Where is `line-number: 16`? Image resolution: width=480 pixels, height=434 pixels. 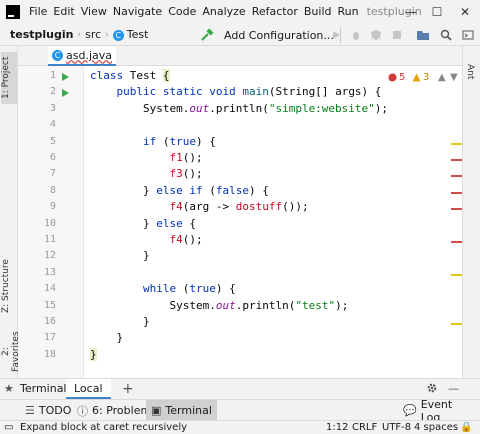 line-number: 16 is located at coordinates (49, 321).